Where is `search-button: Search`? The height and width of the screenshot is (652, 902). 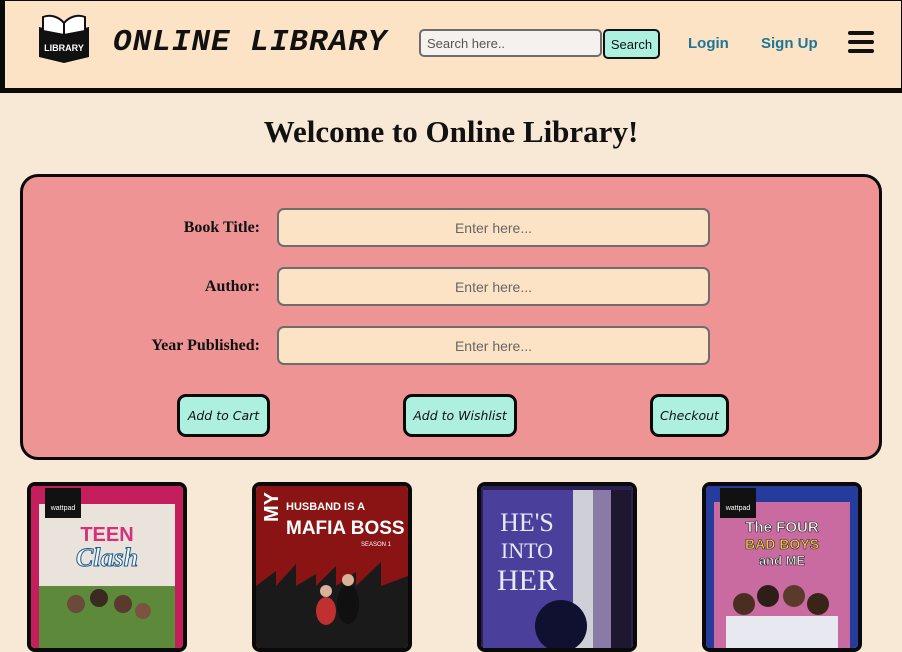 search-button: Search is located at coordinates (631, 44).